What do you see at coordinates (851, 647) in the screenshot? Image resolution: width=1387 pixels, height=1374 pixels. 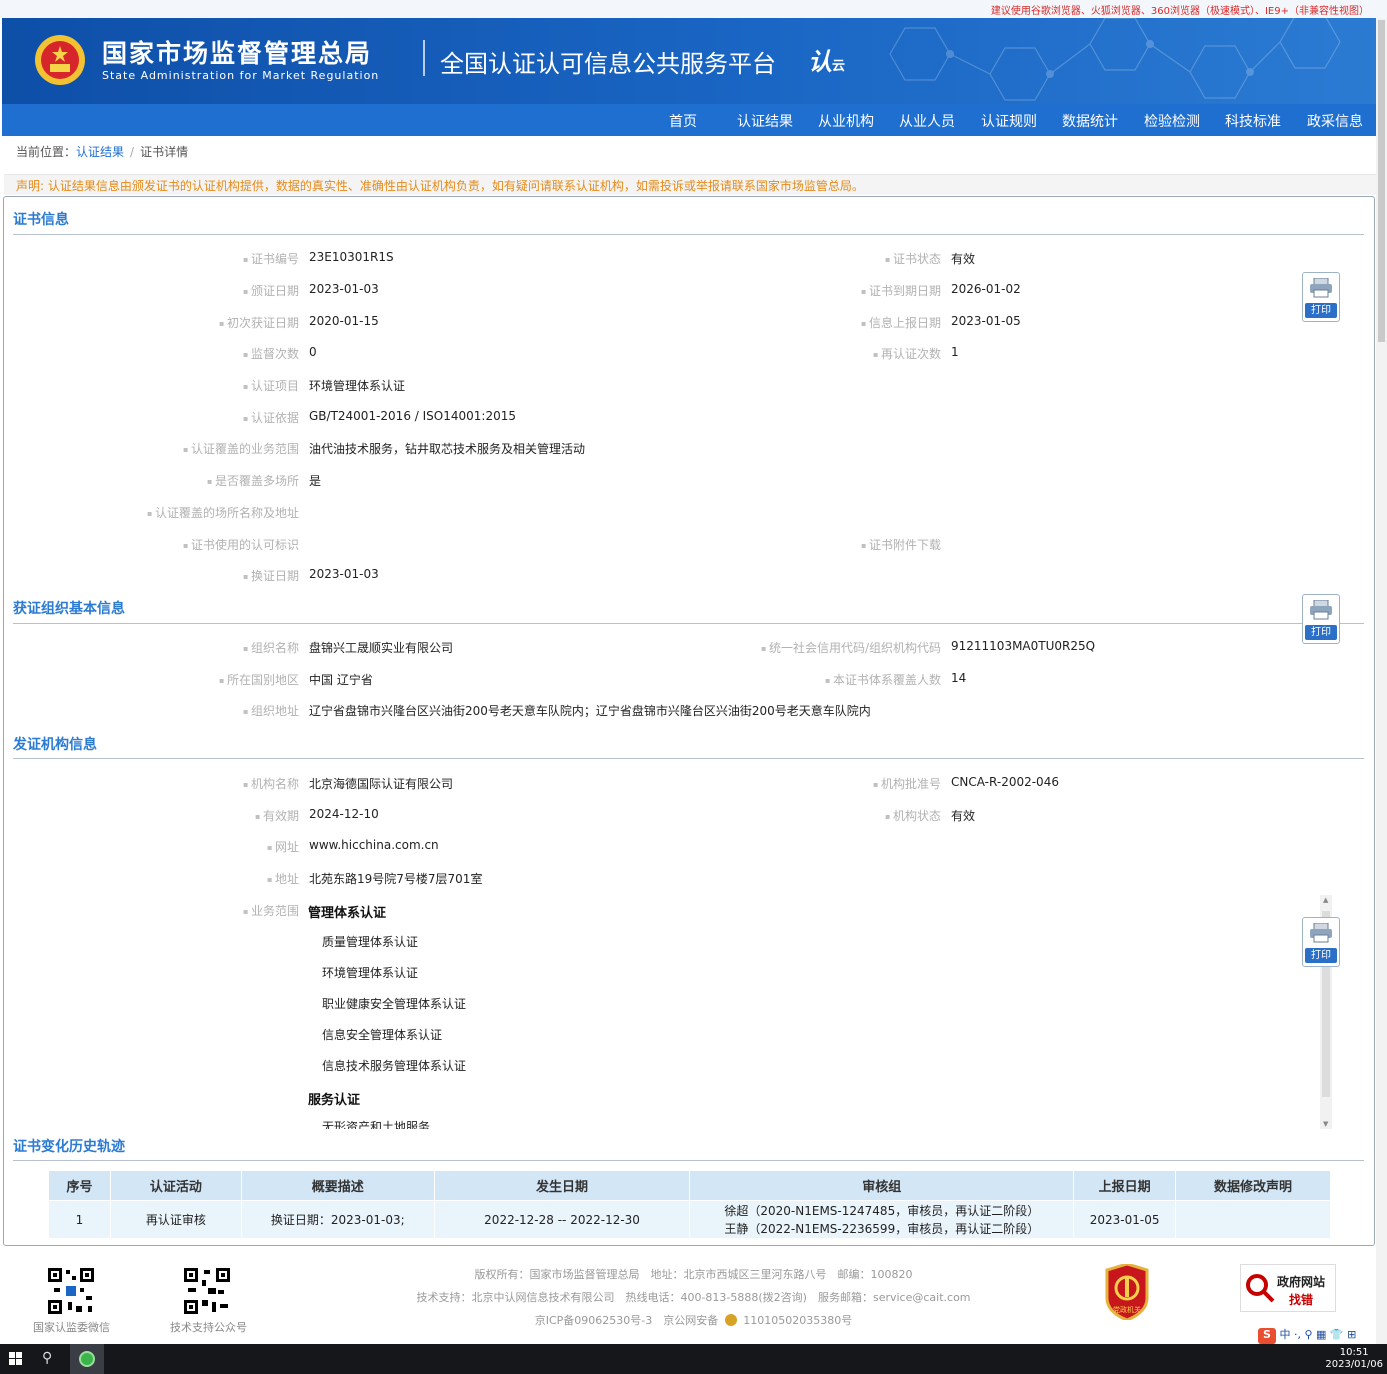 I see `field-label: 统一社会信用代码/组织机构代码` at bounding box center [851, 647].